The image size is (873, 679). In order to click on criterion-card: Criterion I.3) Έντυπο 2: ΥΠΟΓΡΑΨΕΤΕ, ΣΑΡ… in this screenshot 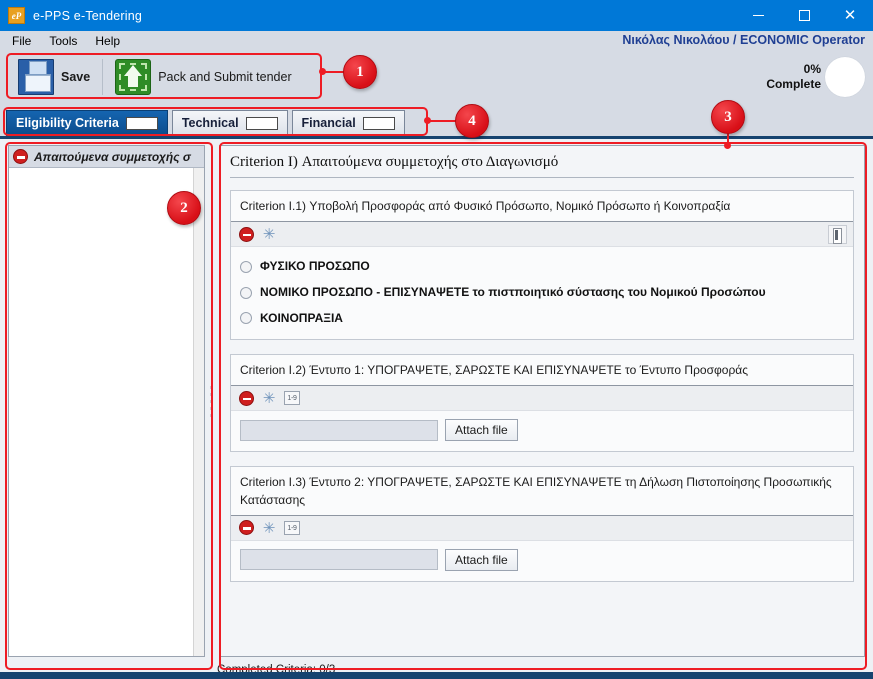, I will do `click(542, 524)`.